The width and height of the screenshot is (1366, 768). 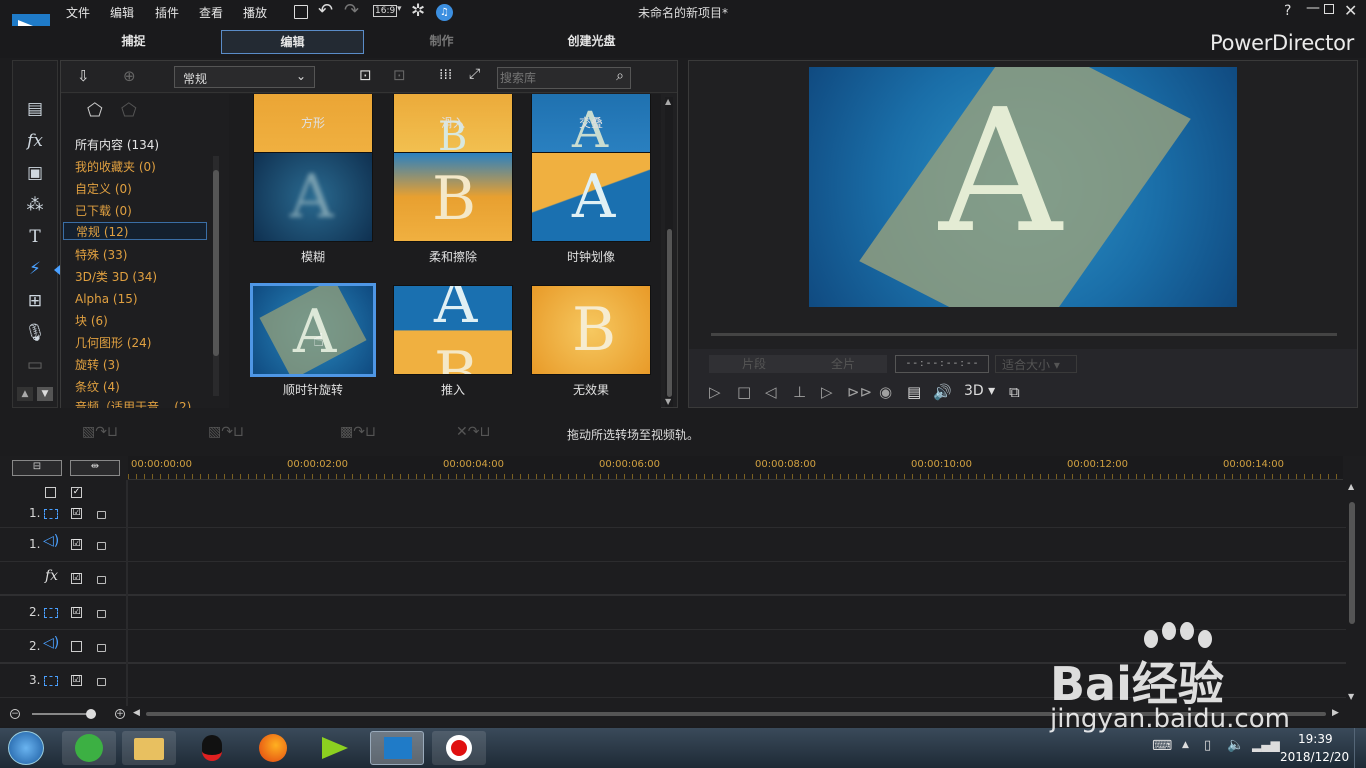 I want to click on full-mode-button: 全片, so click(x=843, y=364).